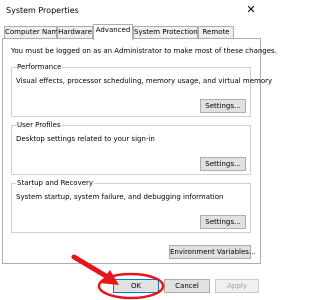 Image resolution: width=320 pixels, height=300 pixels. What do you see at coordinates (216, 32) in the screenshot?
I see `tab-remote: Remote` at bounding box center [216, 32].